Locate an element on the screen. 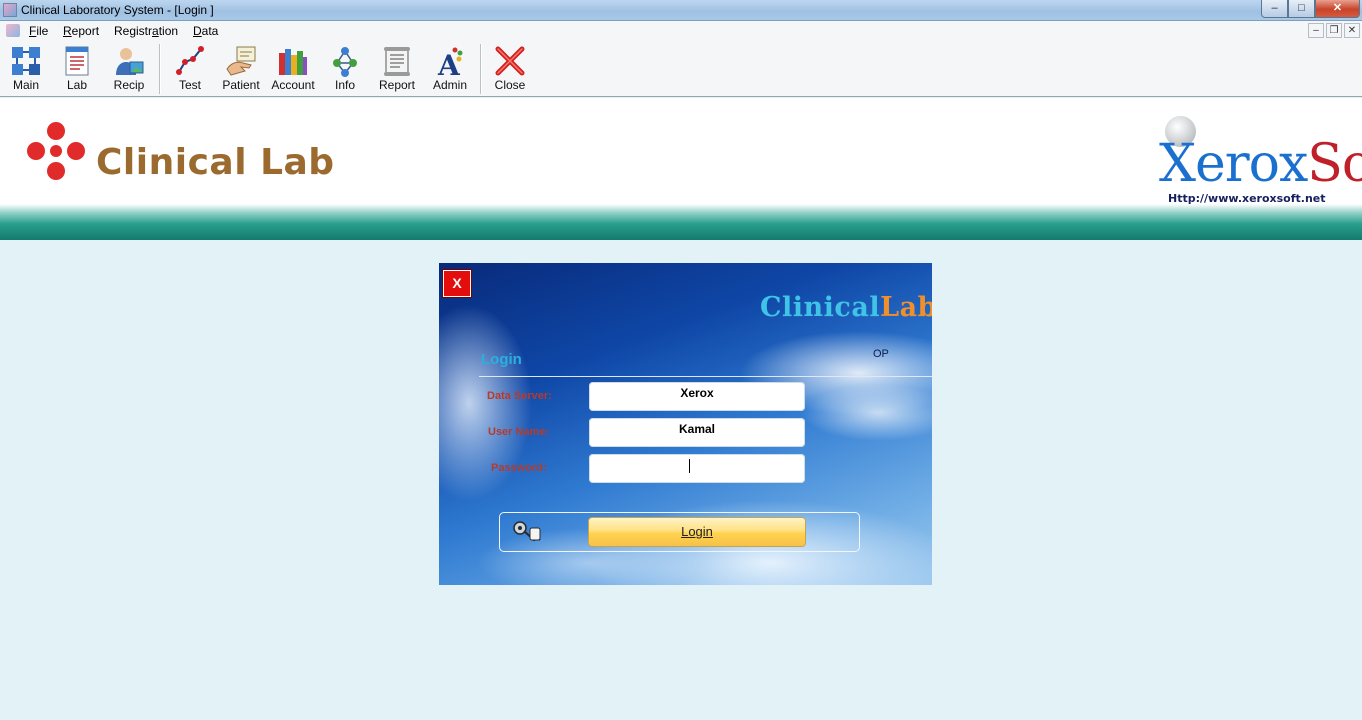  mdi-restore-button: ❐ is located at coordinates (1334, 30).